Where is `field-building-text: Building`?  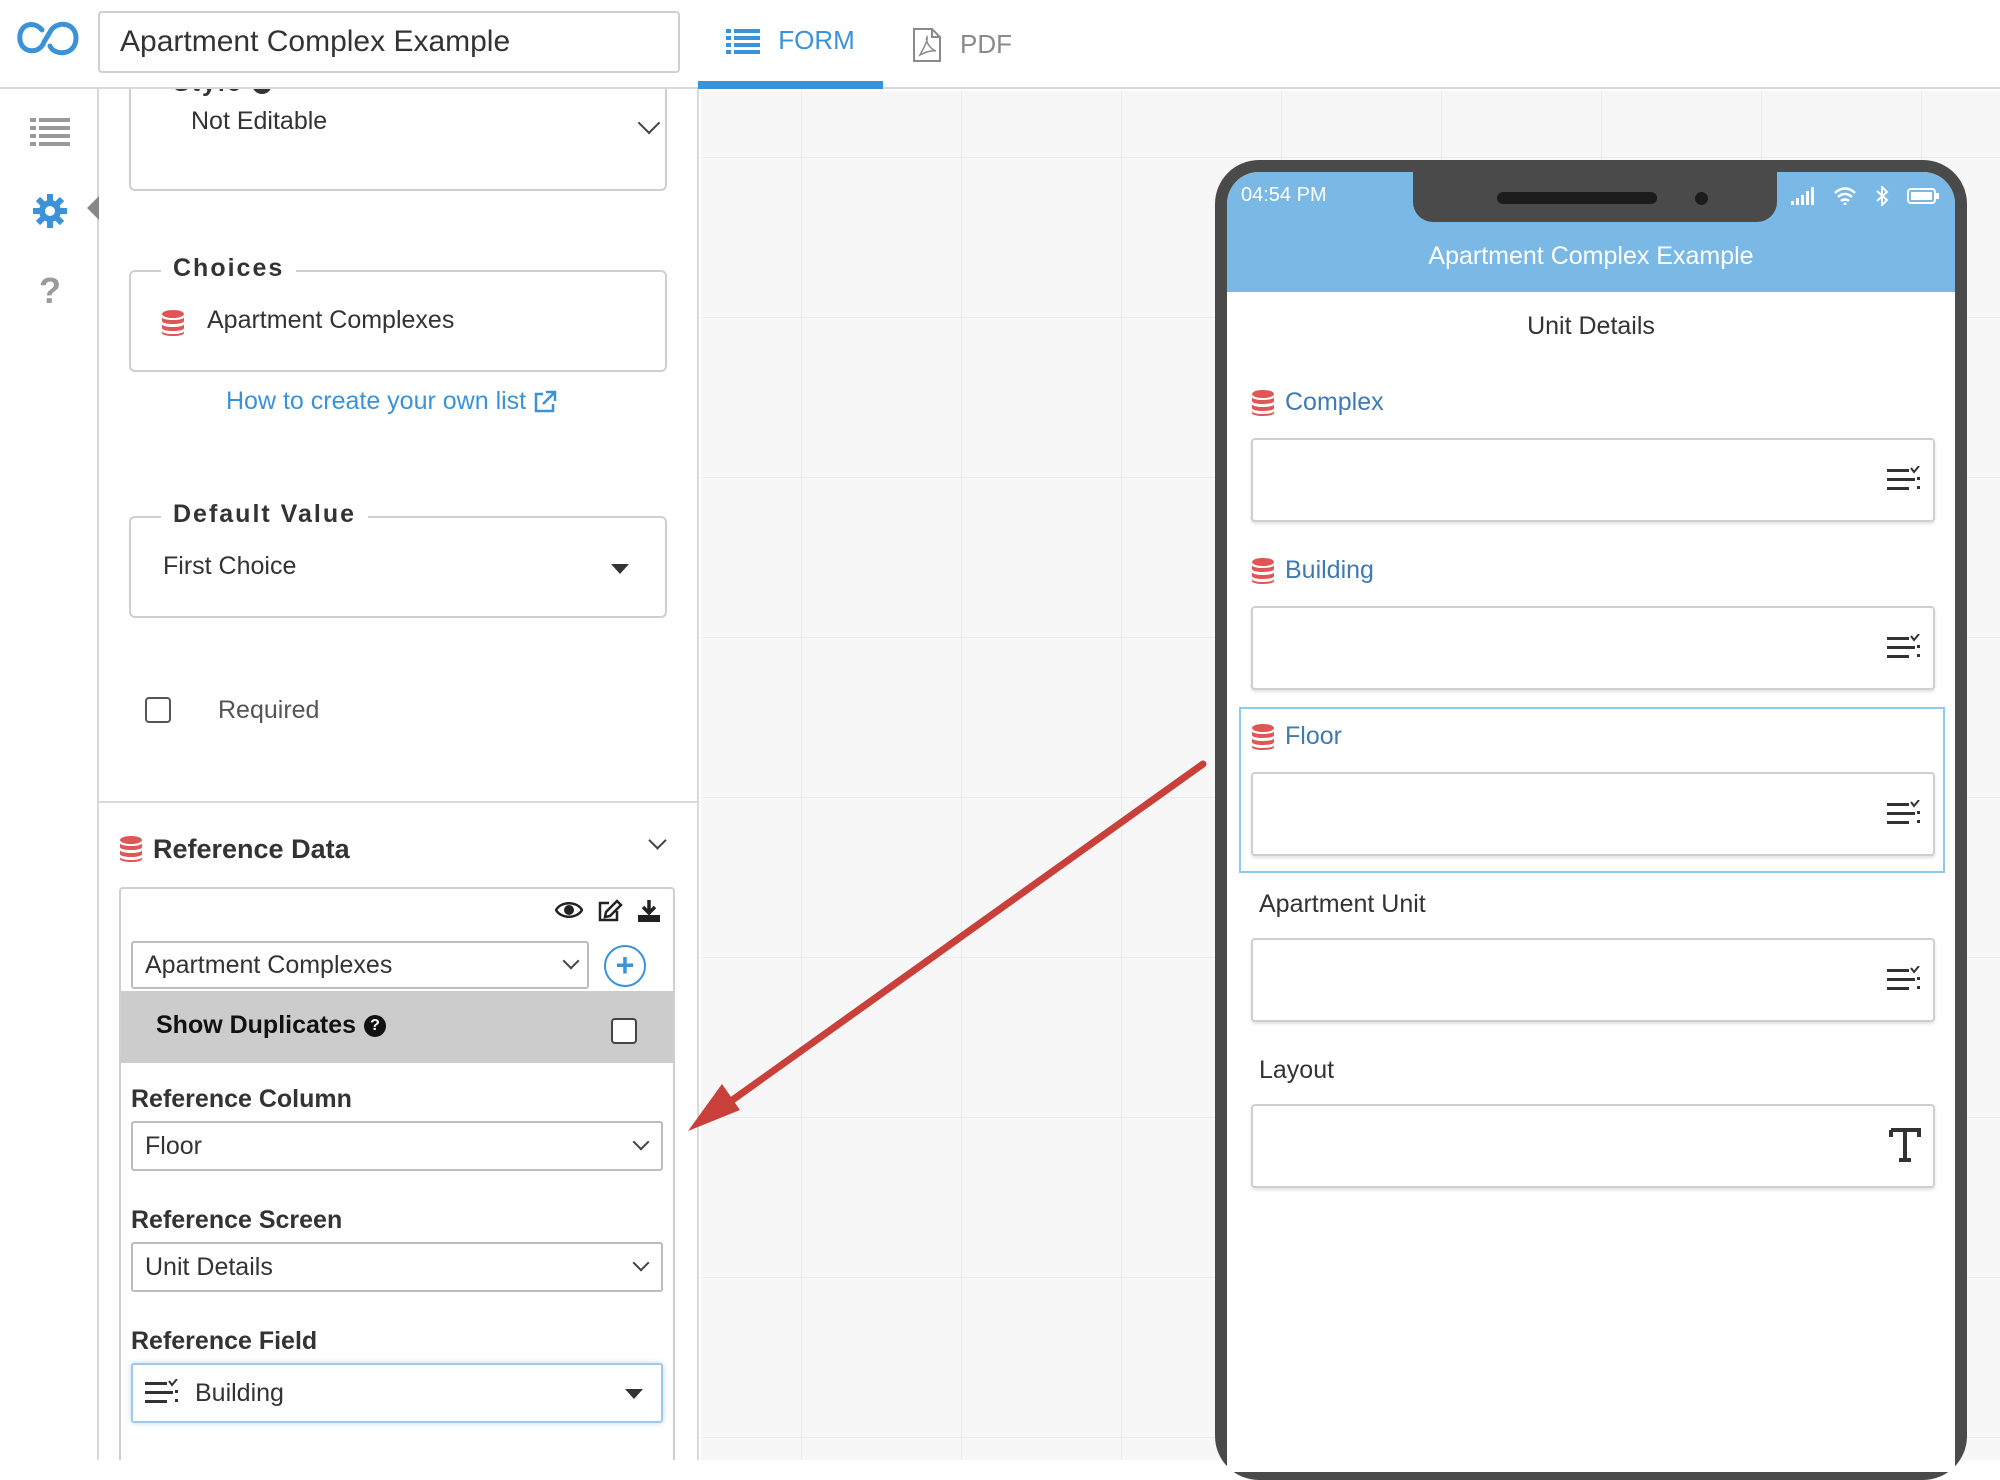
field-building-text: Building is located at coordinates (1329, 570).